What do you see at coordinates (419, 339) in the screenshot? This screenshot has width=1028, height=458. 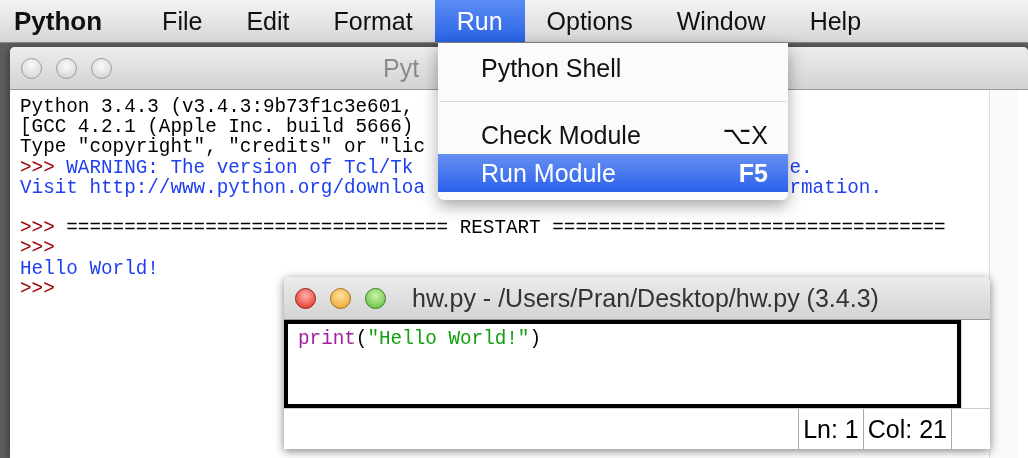 I see `code-line: print("Hello World!")` at bounding box center [419, 339].